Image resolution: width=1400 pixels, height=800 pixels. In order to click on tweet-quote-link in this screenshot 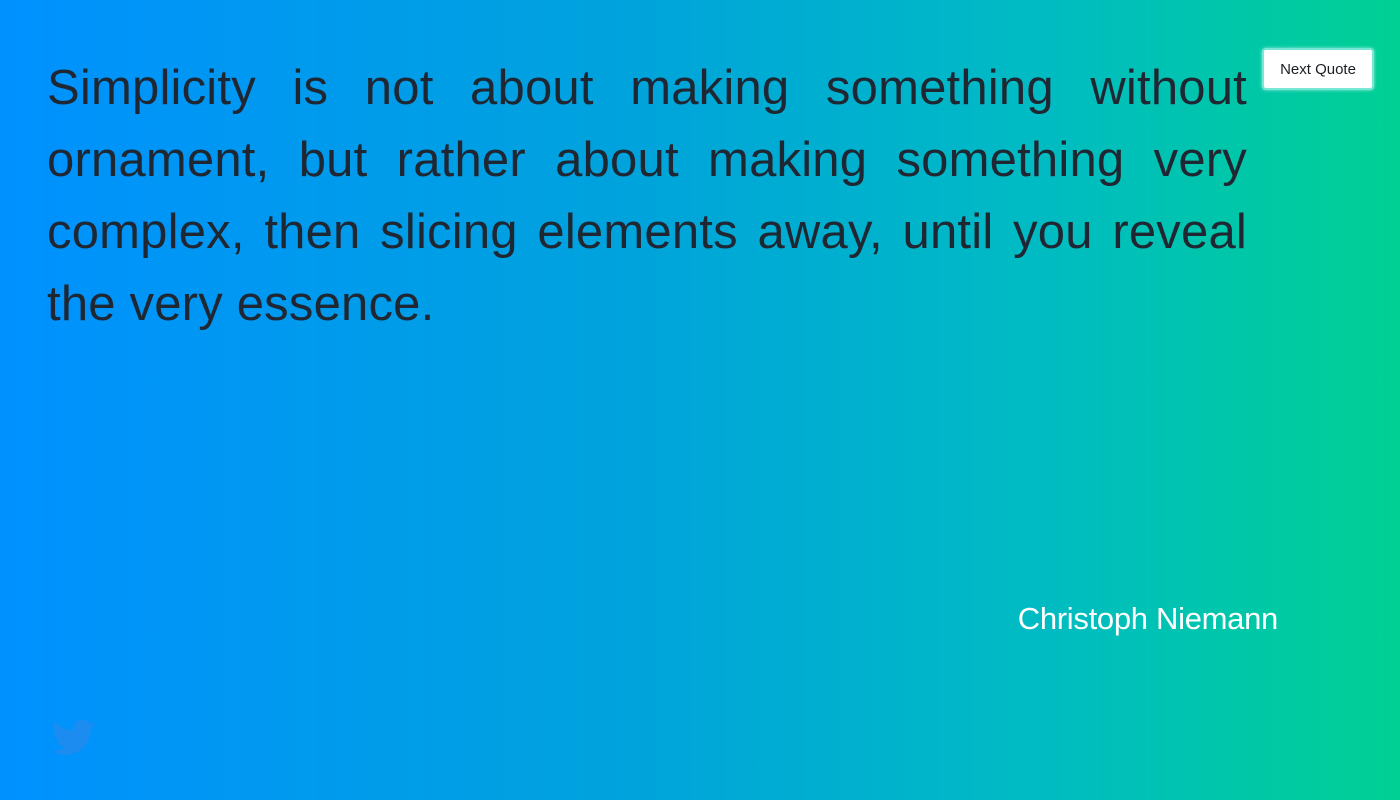, I will do `click(74, 738)`.